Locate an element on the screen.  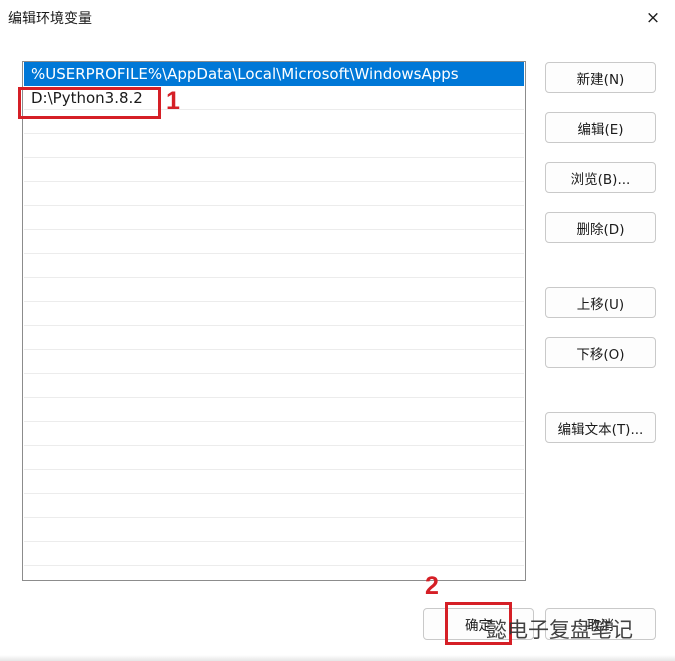
close-icon: × is located at coordinates (653, 18).